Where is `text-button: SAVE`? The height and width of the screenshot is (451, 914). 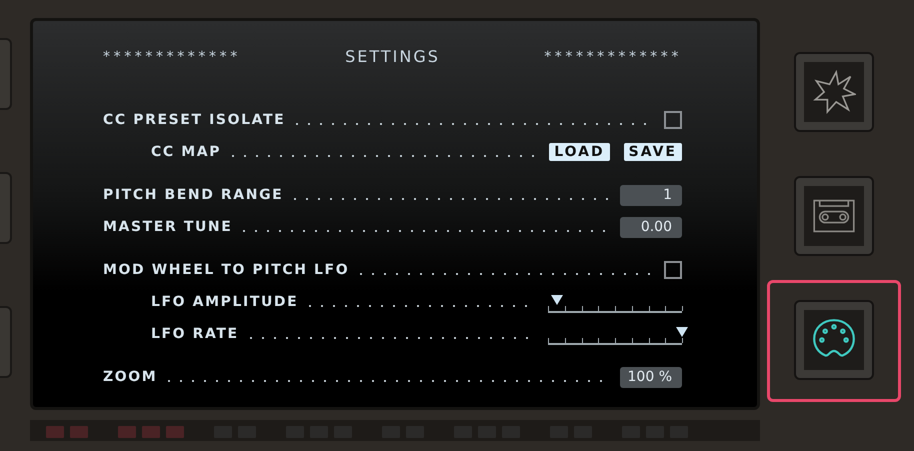 text-button: SAVE is located at coordinates (653, 152).